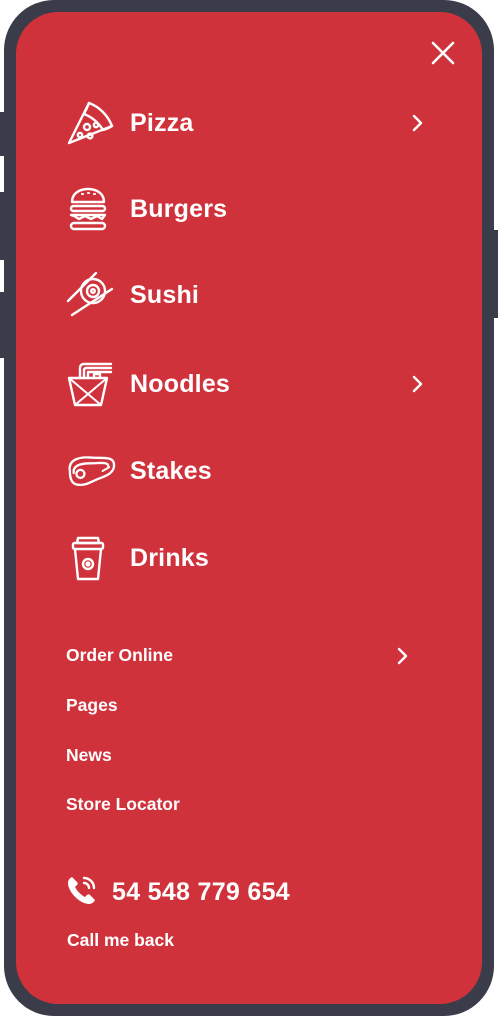 This screenshot has width=498, height=1016. I want to click on menu-item-drinks: Drinks, so click(246, 558).